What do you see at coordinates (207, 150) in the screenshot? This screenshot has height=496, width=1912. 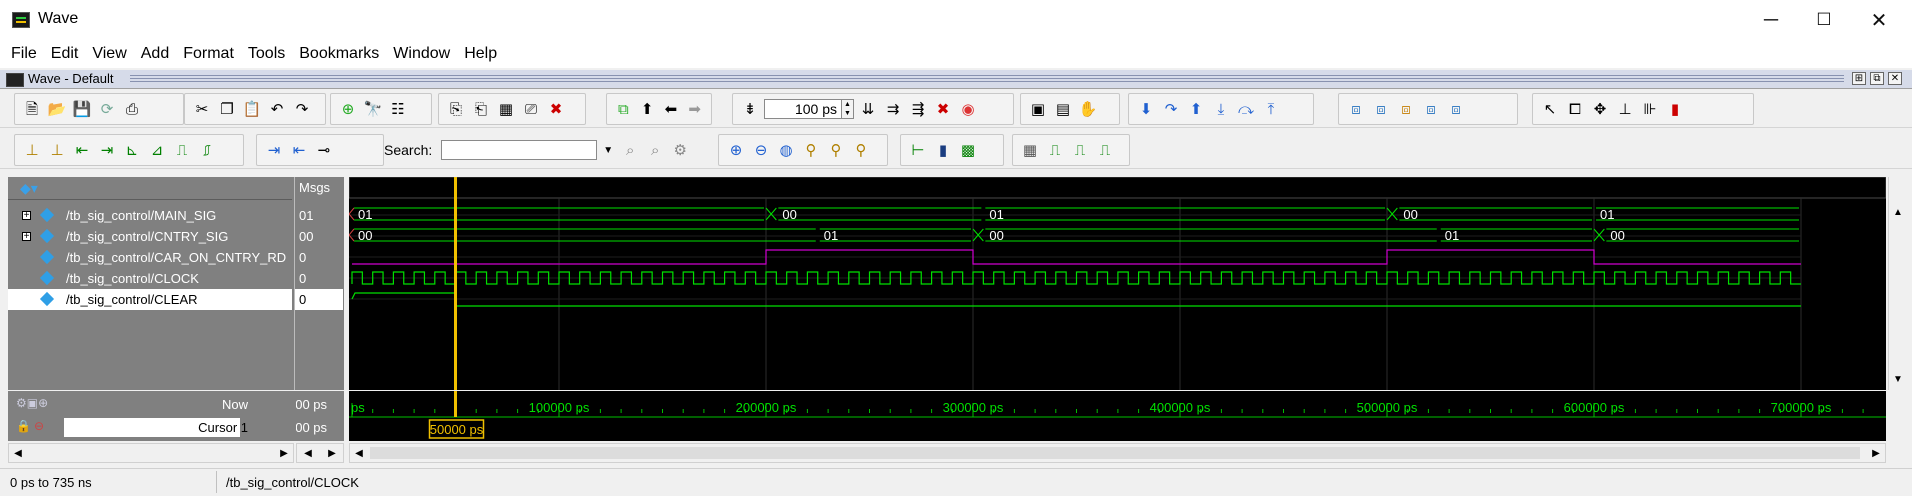 I see `edge-next-icon: ⎎` at bounding box center [207, 150].